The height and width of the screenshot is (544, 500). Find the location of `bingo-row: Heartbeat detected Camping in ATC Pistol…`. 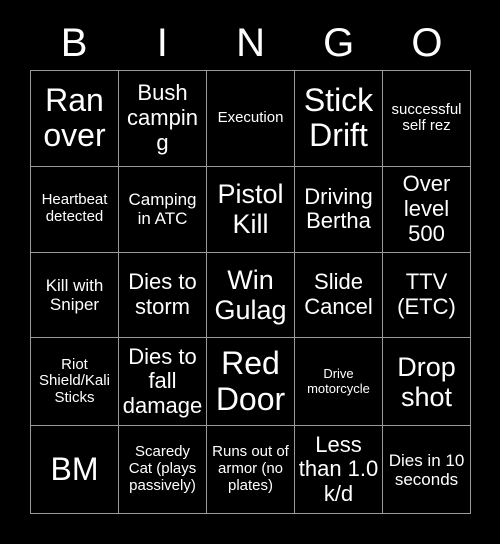

bingo-row: Heartbeat detected Camping in ATC Pistol… is located at coordinates (251, 209).